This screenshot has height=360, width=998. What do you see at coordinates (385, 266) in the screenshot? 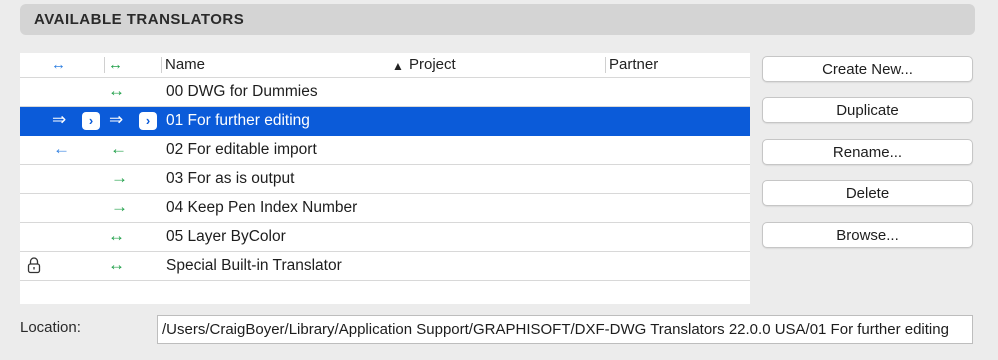
I see `table-row: ↔ Special Built-in Translator` at bounding box center [385, 266].